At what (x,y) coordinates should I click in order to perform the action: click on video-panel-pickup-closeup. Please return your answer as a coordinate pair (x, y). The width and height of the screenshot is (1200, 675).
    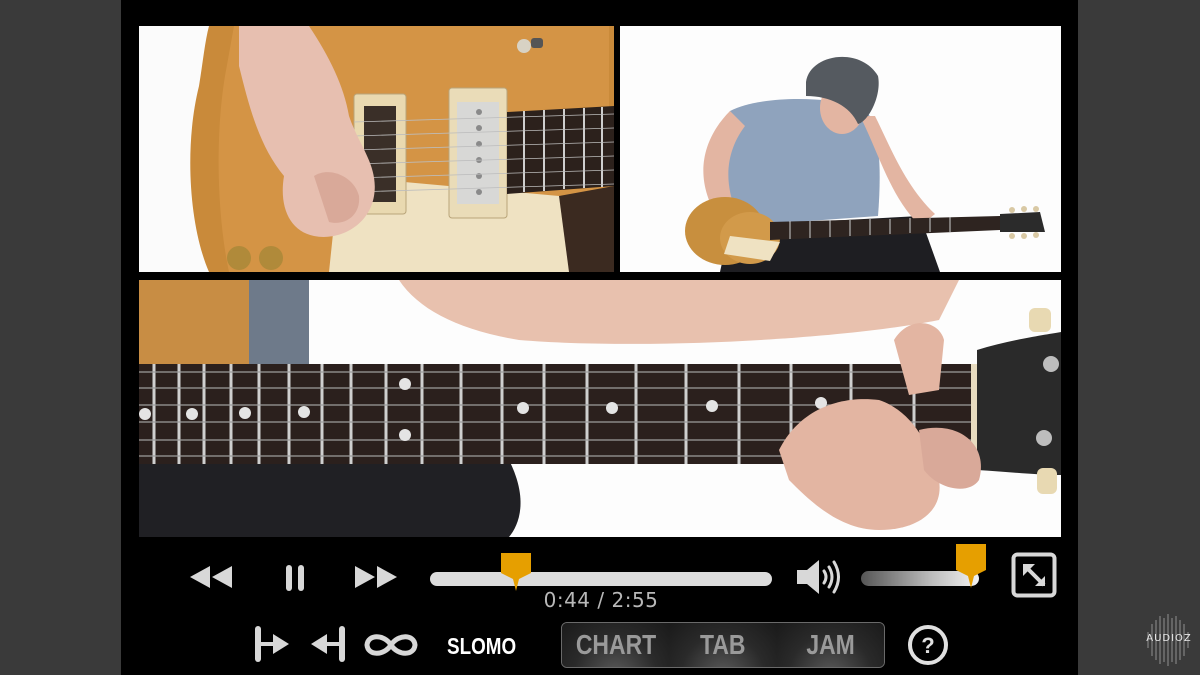
    Looking at the image, I should click on (376, 149).